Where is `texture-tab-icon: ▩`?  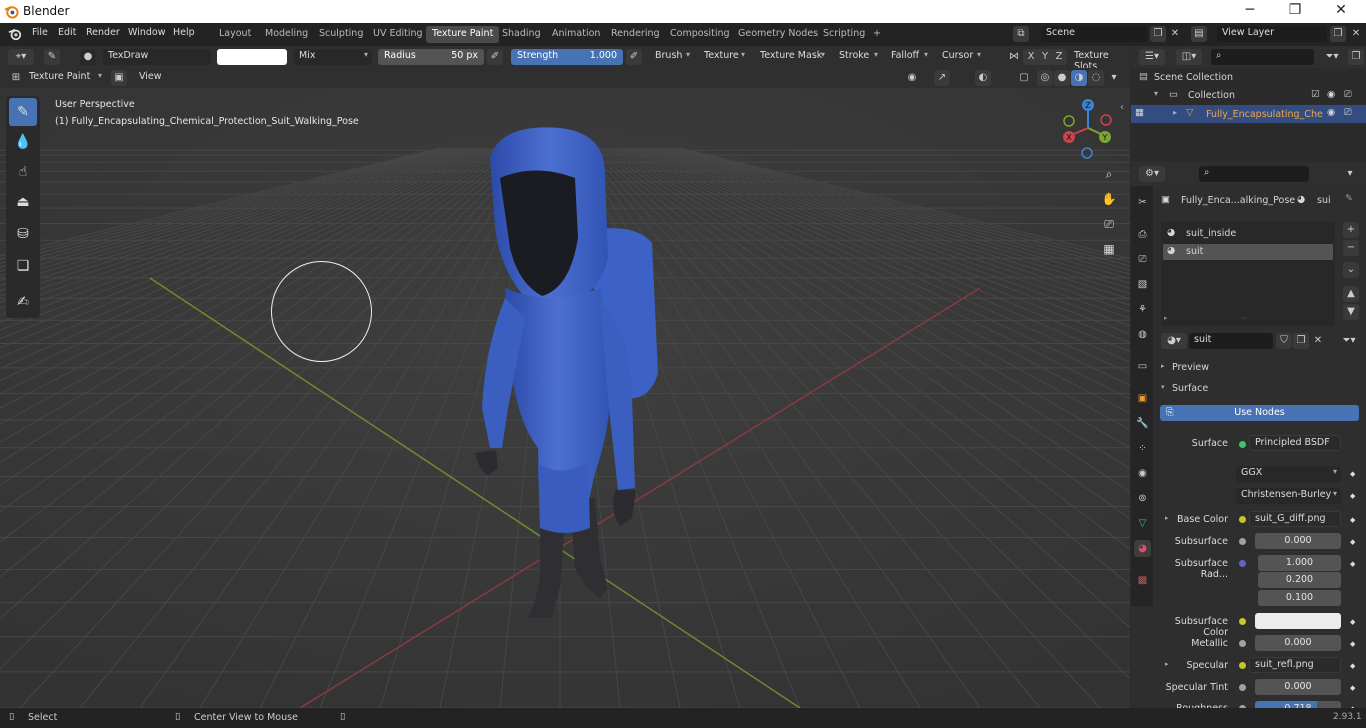 texture-tab-icon: ▩ is located at coordinates (1142, 580).